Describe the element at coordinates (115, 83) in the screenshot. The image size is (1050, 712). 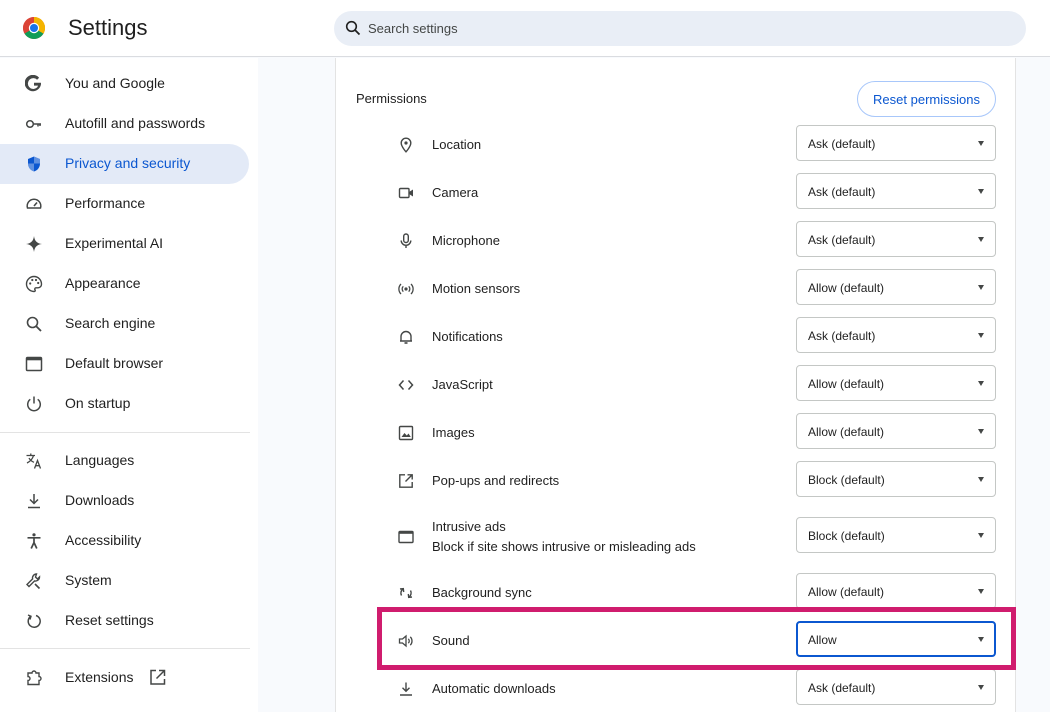
I see `sidebar-item-label: You and Google` at that location.